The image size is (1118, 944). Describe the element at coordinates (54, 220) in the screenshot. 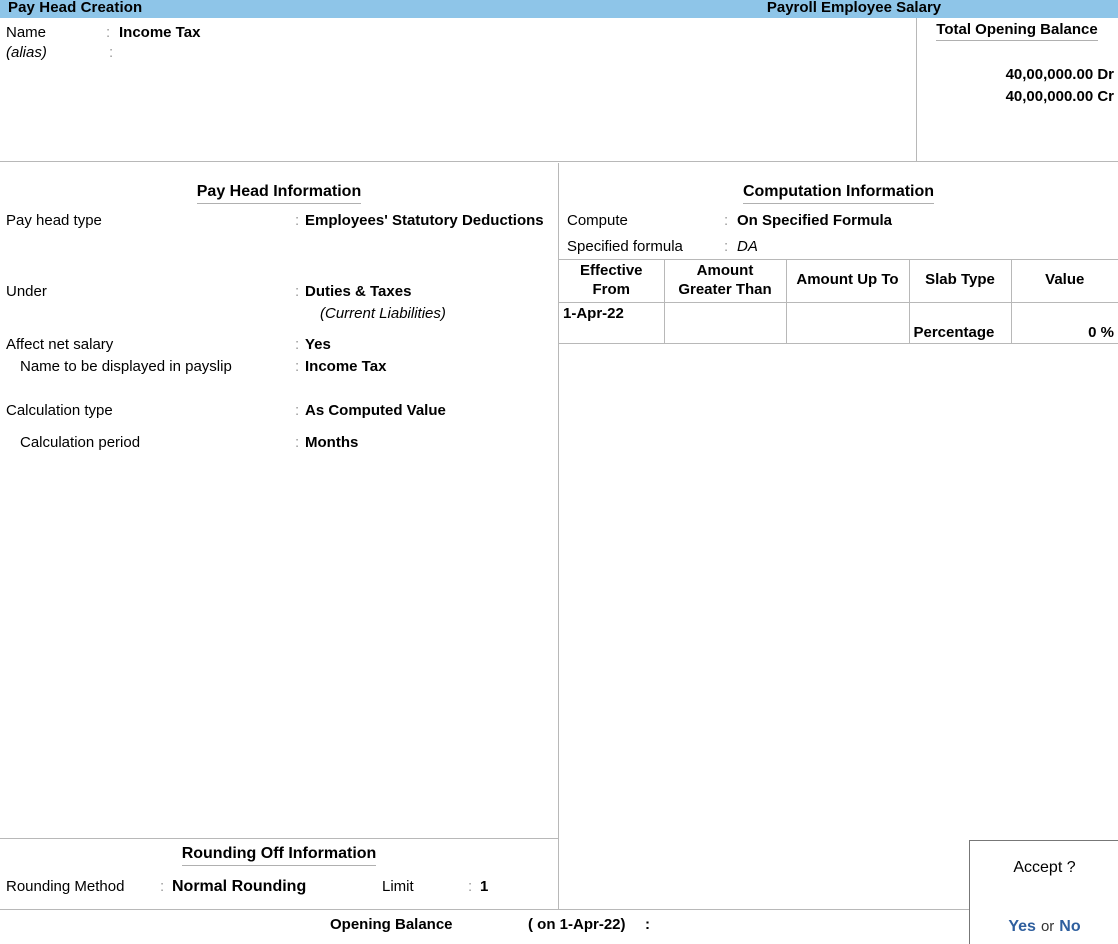

I see `pay-head-type-label: Pay head type` at that location.